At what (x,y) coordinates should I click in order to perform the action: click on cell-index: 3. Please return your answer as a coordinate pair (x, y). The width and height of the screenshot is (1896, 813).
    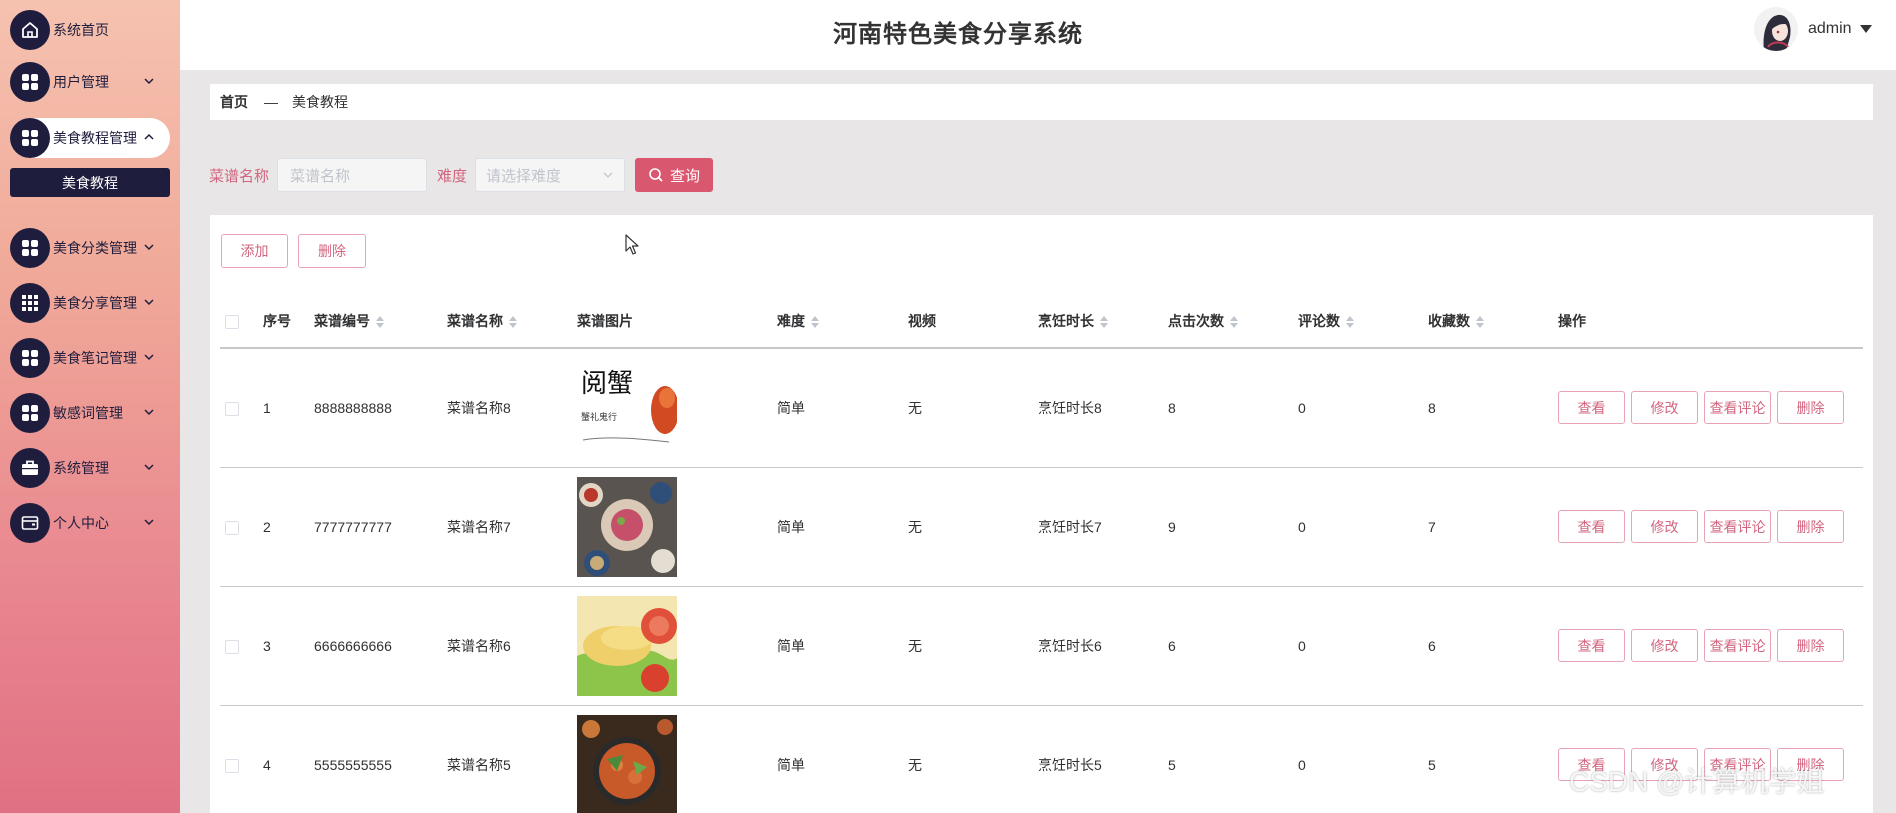
    Looking at the image, I should click on (288, 646).